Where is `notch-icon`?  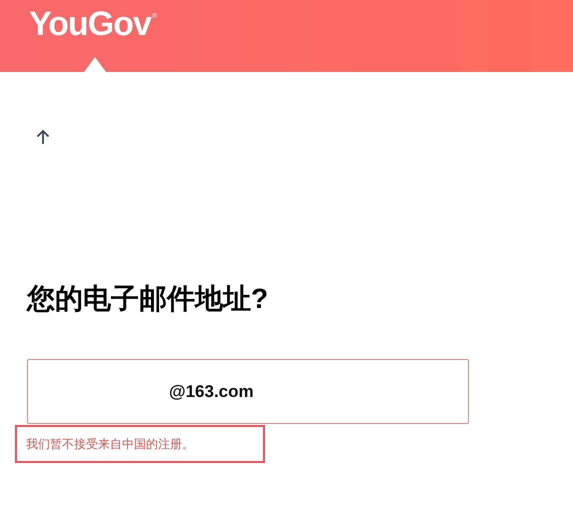 notch-icon is located at coordinates (95, 64).